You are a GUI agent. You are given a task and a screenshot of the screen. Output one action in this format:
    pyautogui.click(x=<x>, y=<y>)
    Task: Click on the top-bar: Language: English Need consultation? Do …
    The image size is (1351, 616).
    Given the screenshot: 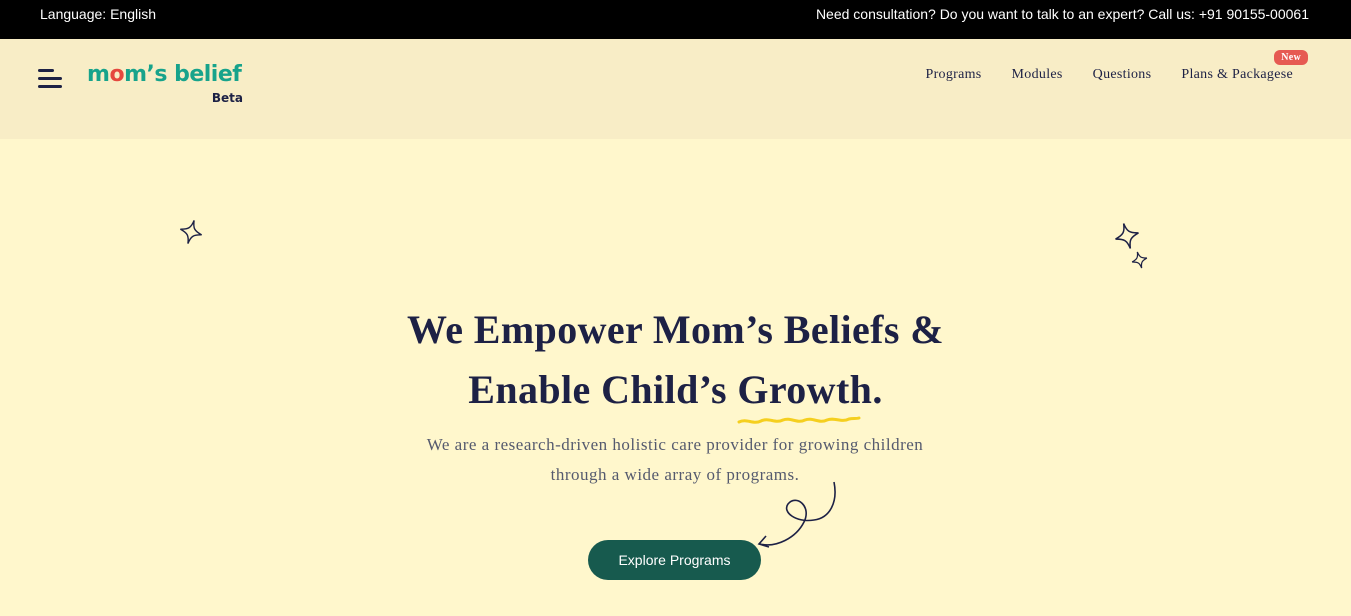 What is the action you would take?
    pyautogui.click(x=675, y=19)
    